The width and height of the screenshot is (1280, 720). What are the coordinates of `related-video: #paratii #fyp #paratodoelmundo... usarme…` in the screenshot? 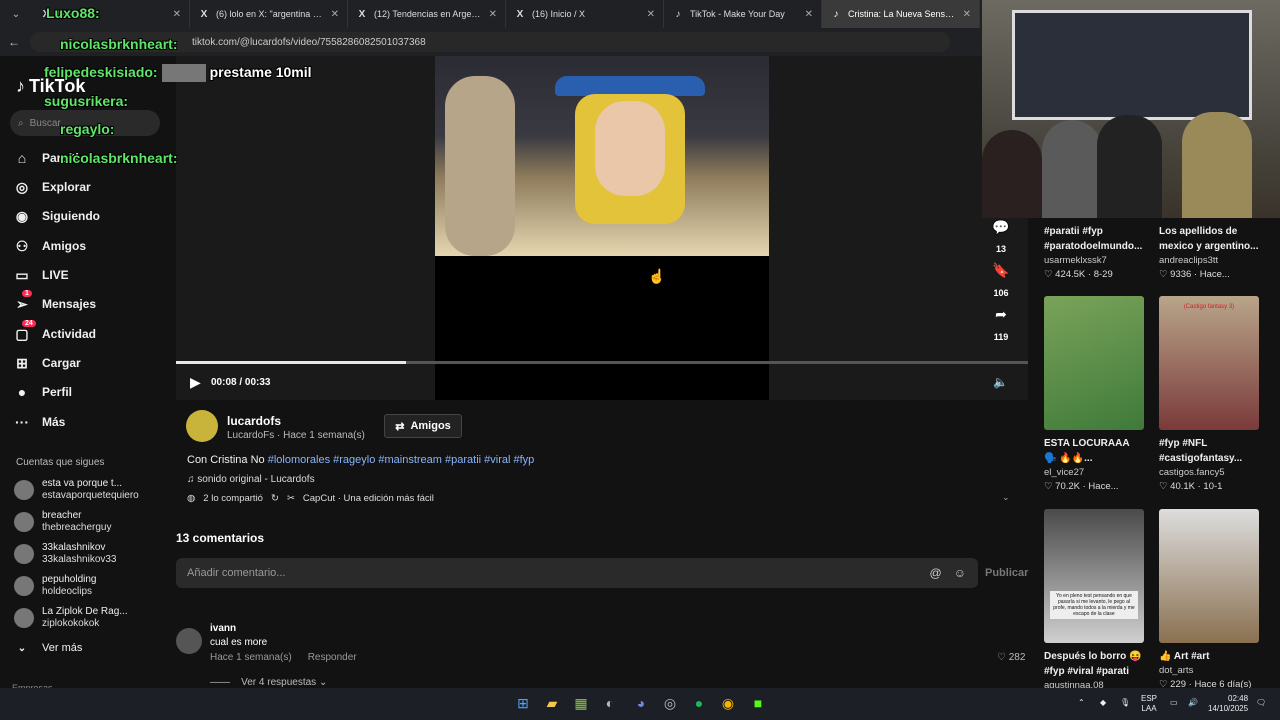 It's located at (1094, 253).